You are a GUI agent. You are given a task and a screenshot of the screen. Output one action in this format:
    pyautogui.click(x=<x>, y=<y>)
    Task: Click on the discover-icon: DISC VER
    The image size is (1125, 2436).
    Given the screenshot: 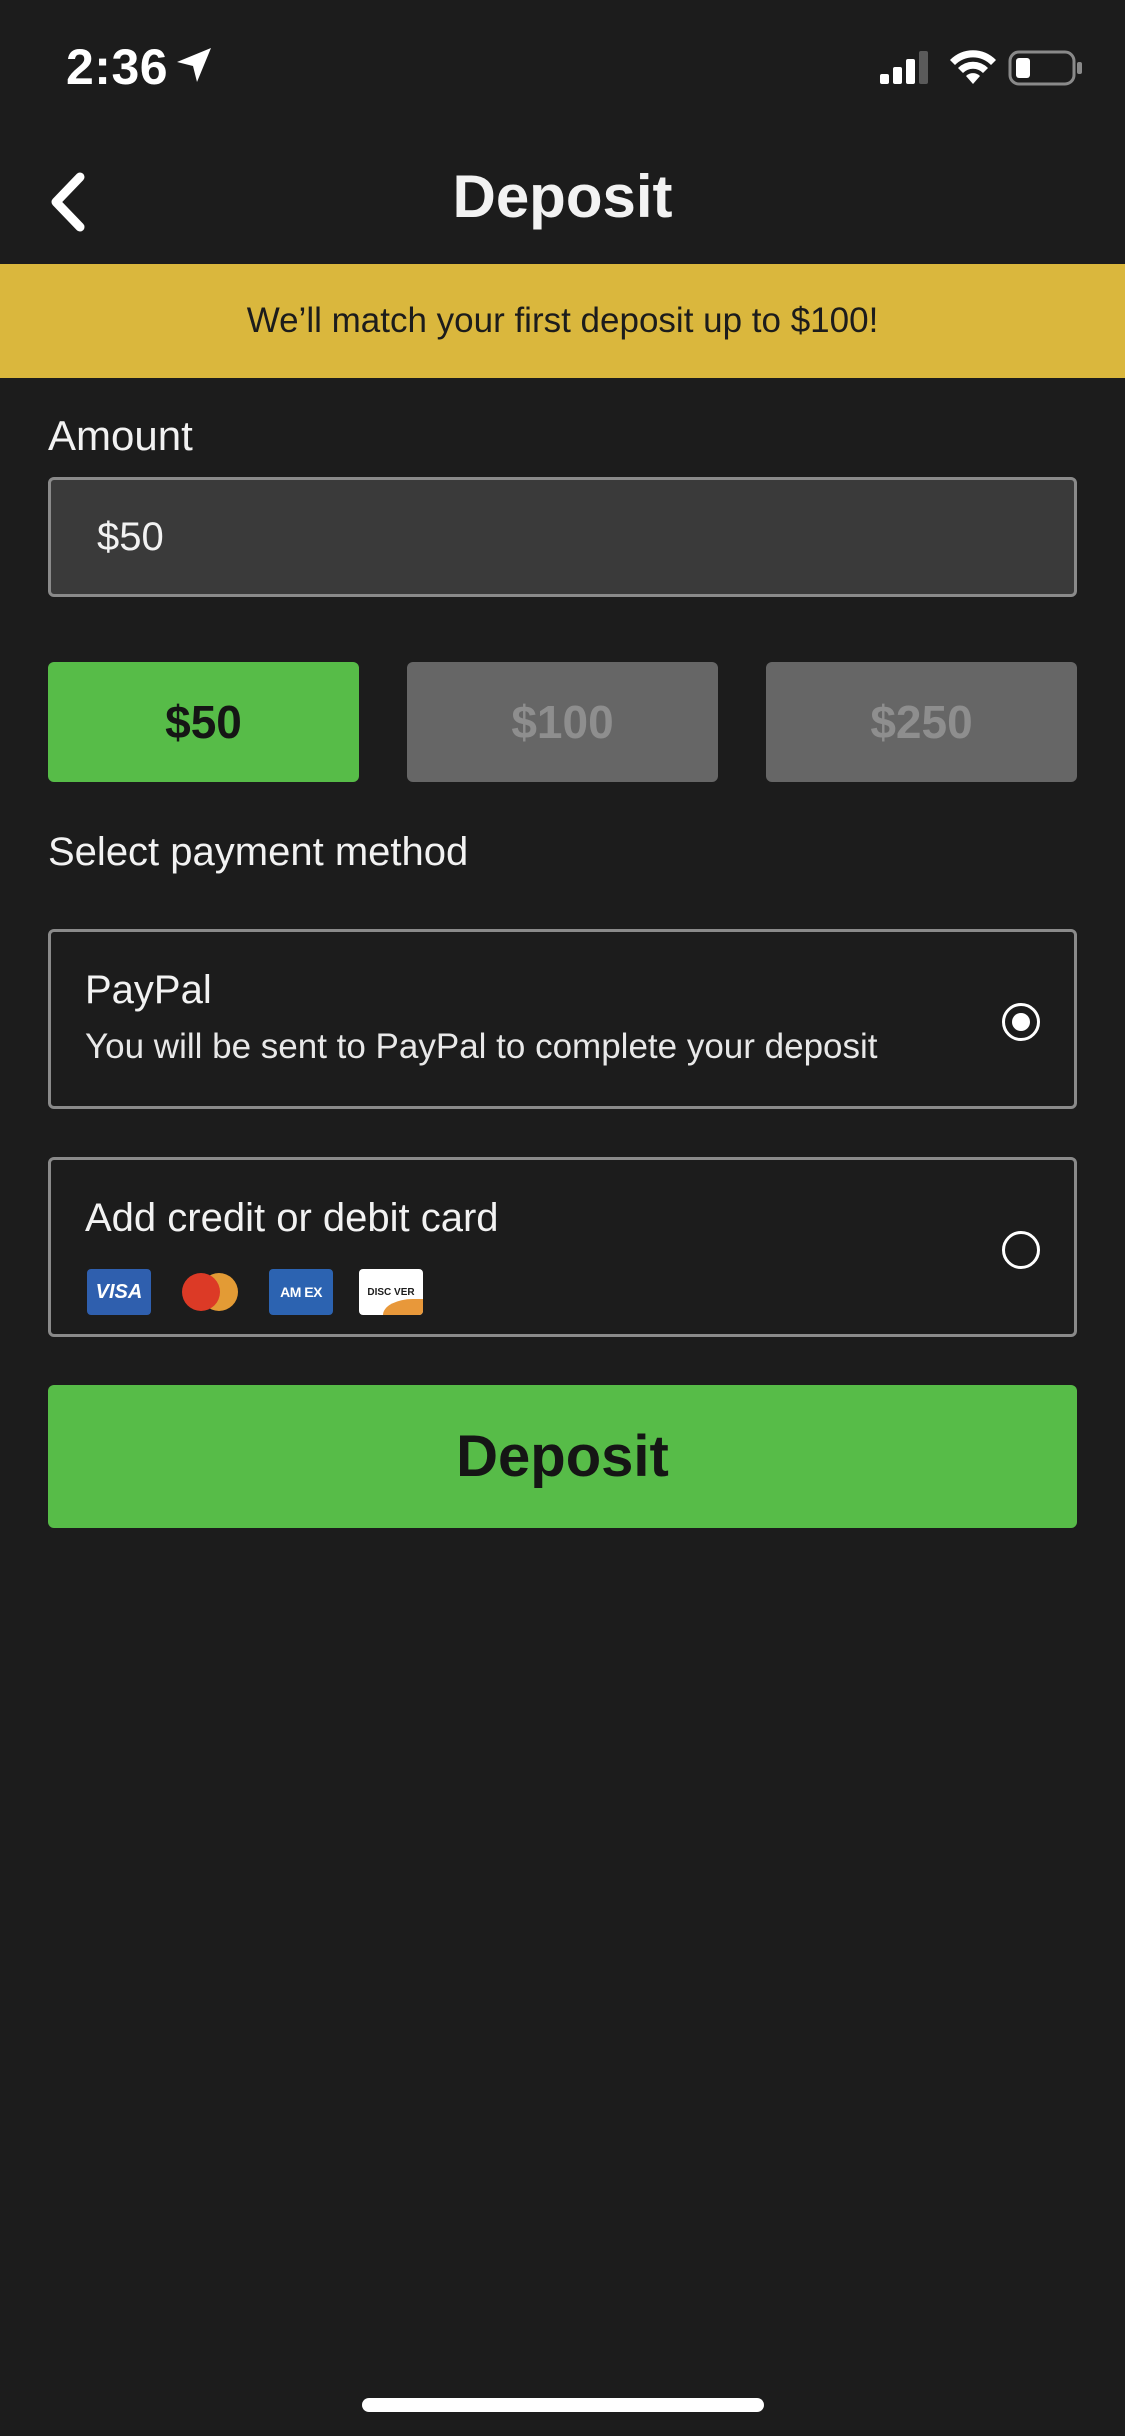 What is the action you would take?
    pyautogui.click(x=391, y=1292)
    